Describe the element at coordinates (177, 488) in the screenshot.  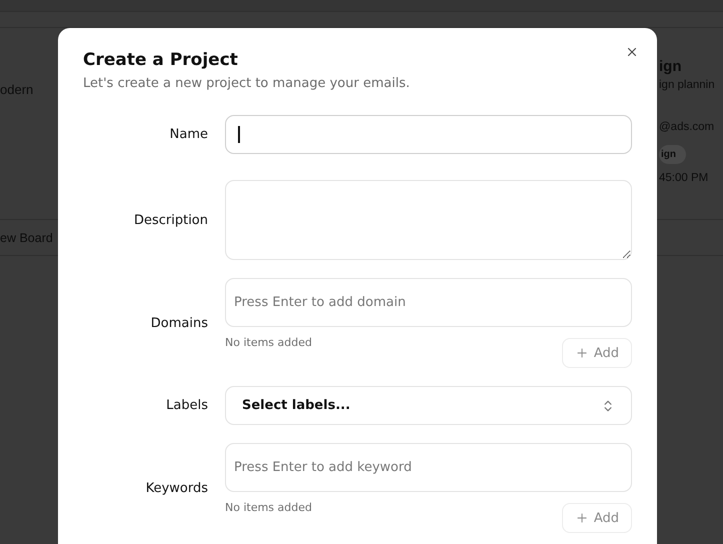
I see `field-label: Keywords` at that location.